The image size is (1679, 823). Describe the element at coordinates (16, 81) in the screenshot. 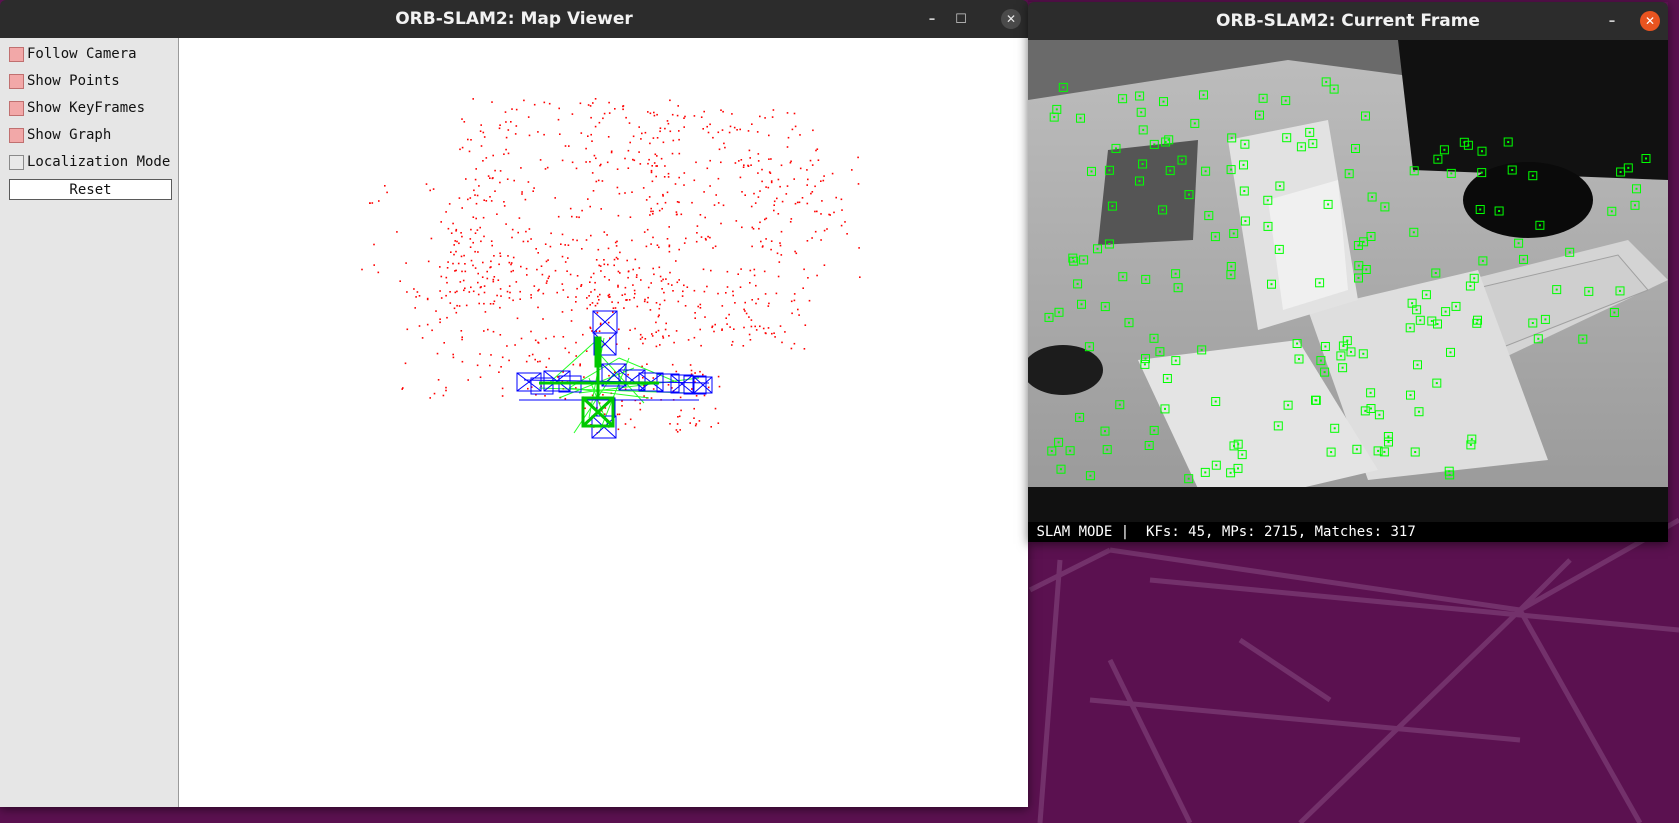

I see `show-points-checkbox` at that location.